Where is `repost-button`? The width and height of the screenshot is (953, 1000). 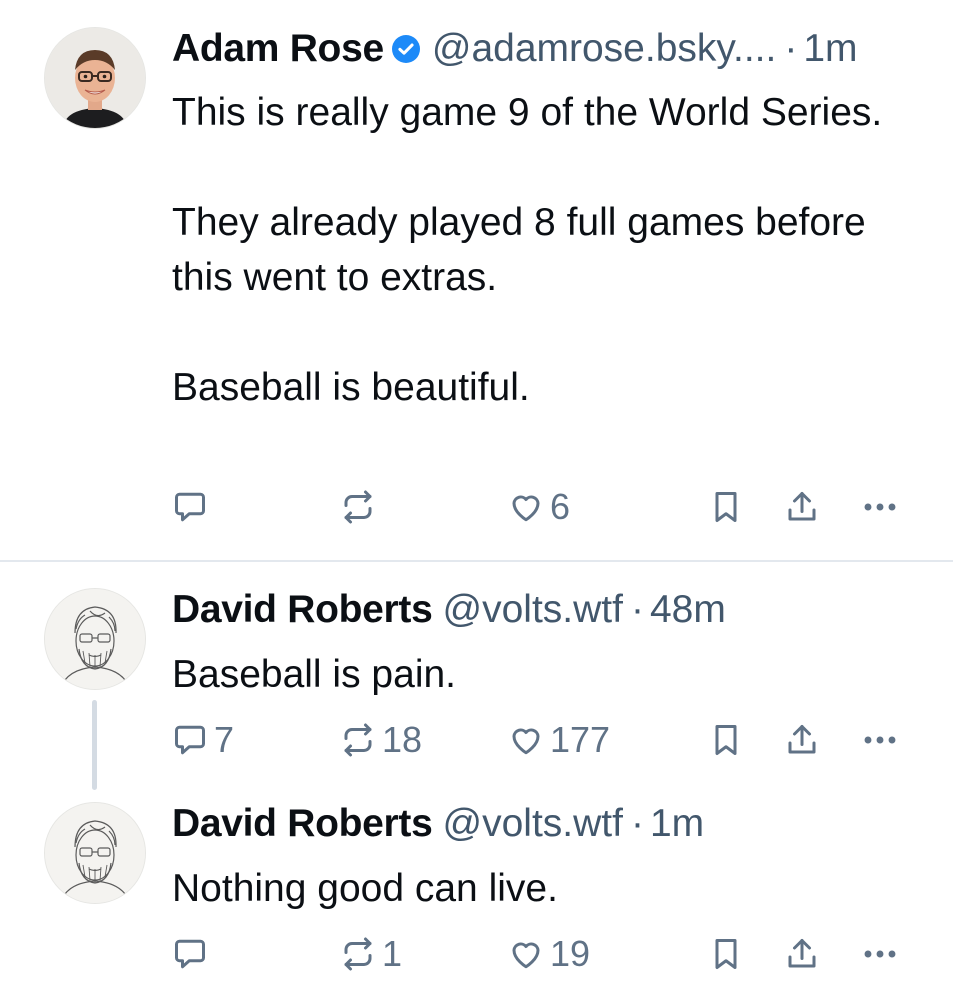
repost-button is located at coordinates (361, 507).